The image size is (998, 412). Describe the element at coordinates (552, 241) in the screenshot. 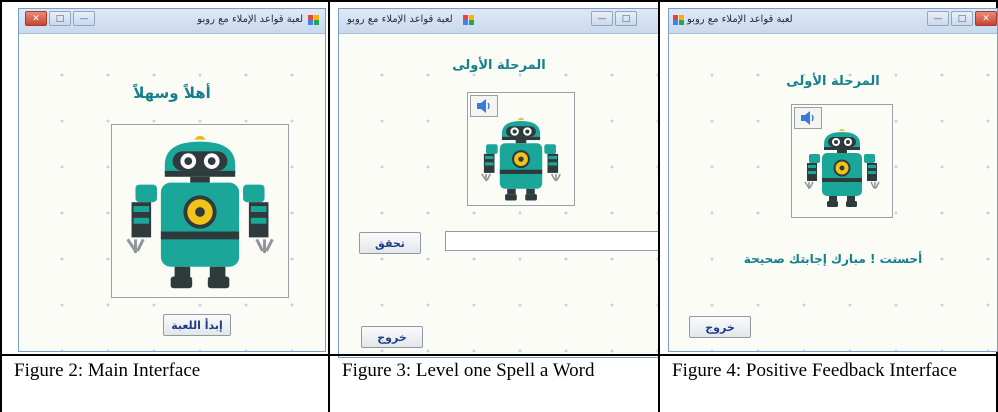

I see `answer-input` at that location.